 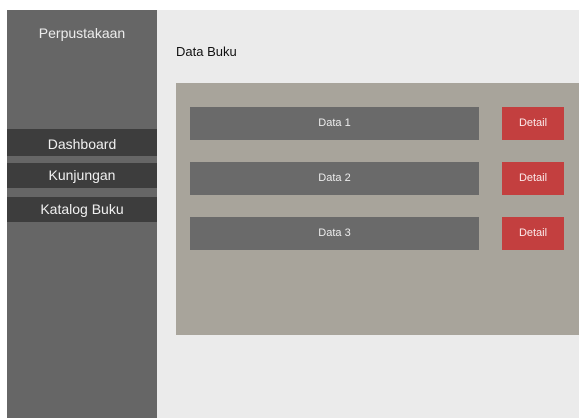 What do you see at coordinates (533, 178) in the screenshot?
I see `detail-button-2: Detail` at bounding box center [533, 178].